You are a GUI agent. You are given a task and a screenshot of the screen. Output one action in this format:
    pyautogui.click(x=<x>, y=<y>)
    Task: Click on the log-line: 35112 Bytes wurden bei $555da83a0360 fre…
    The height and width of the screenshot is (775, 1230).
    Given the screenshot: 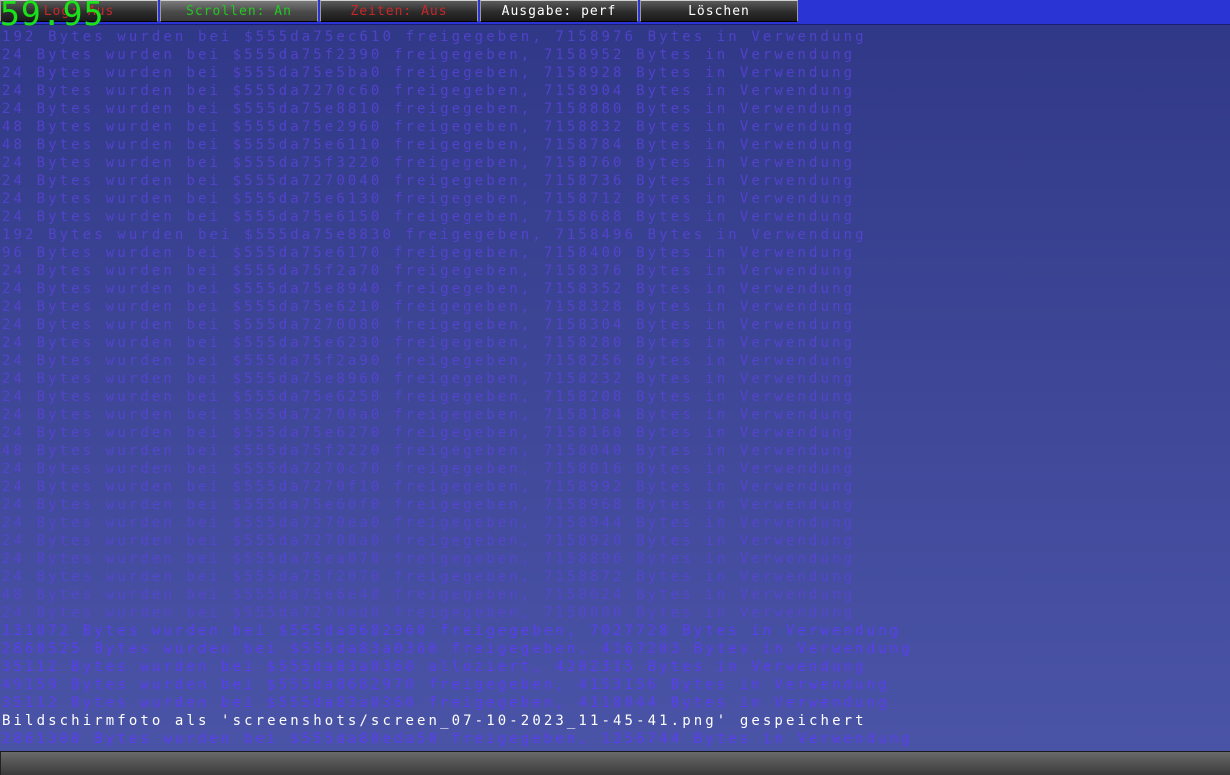 What is the action you would take?
    pyautogui.click(x=446, y=703)
    